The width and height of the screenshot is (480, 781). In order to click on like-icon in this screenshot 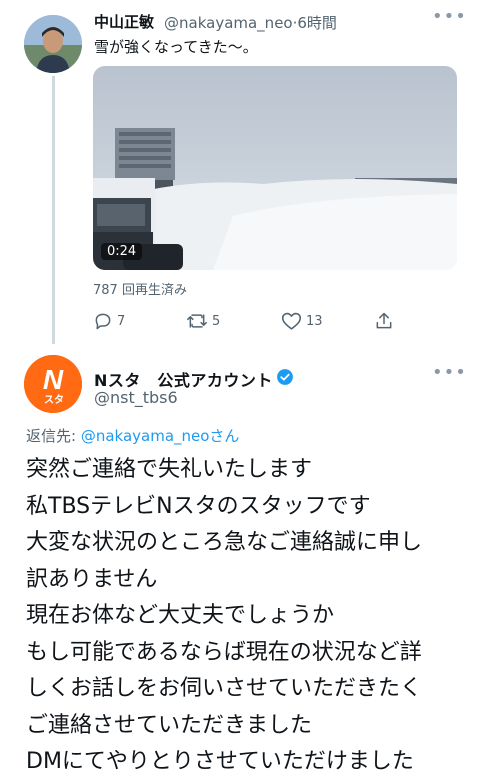, I will do `click(291, 321)`.